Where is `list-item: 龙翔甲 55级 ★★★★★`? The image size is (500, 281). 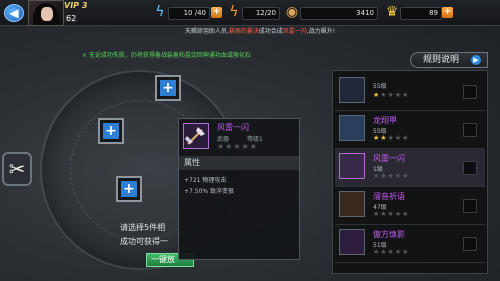 list-item: 龙翔甲 55级 ★★★★★ is located at coordinates (410, 130).